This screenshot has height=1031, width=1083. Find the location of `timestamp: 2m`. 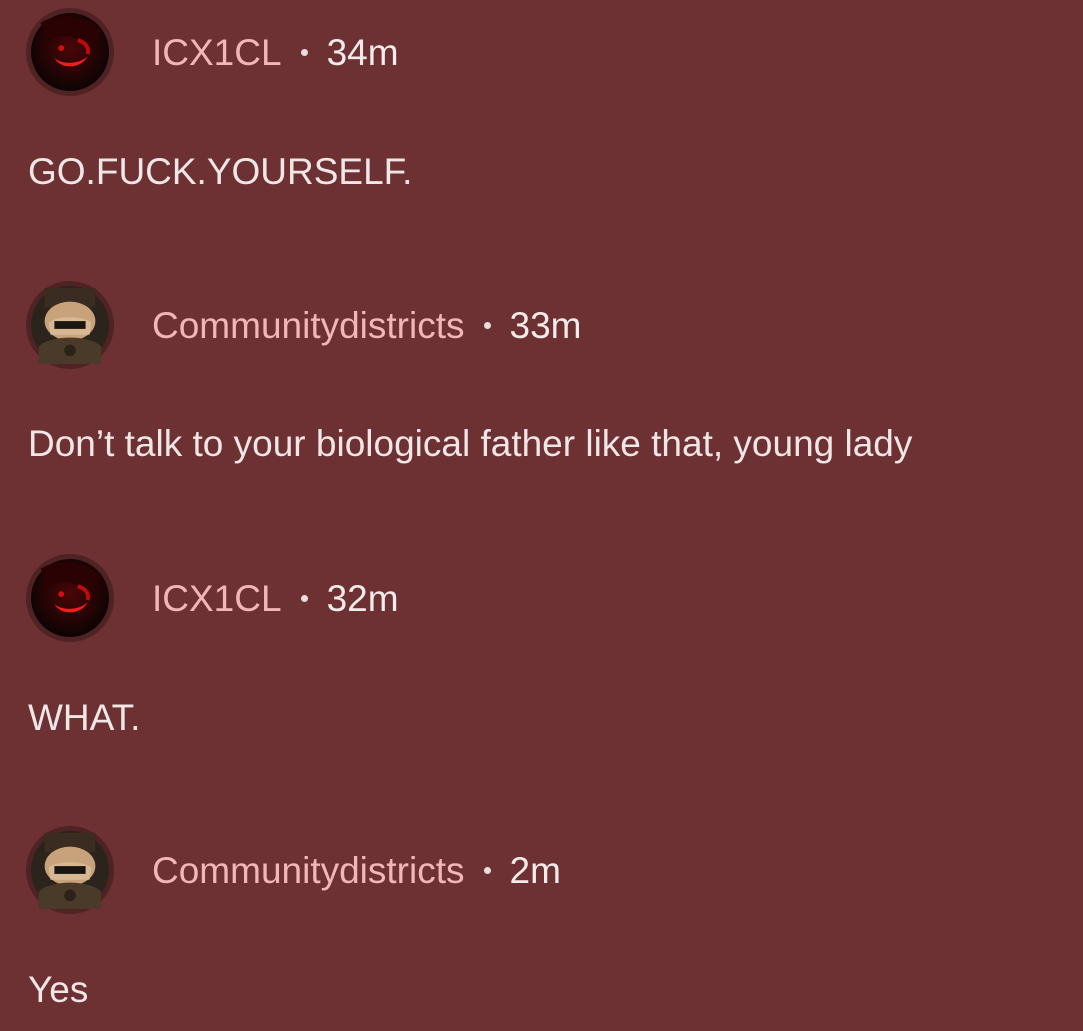

timestamp: 2m is located at coordinates (535, 870).